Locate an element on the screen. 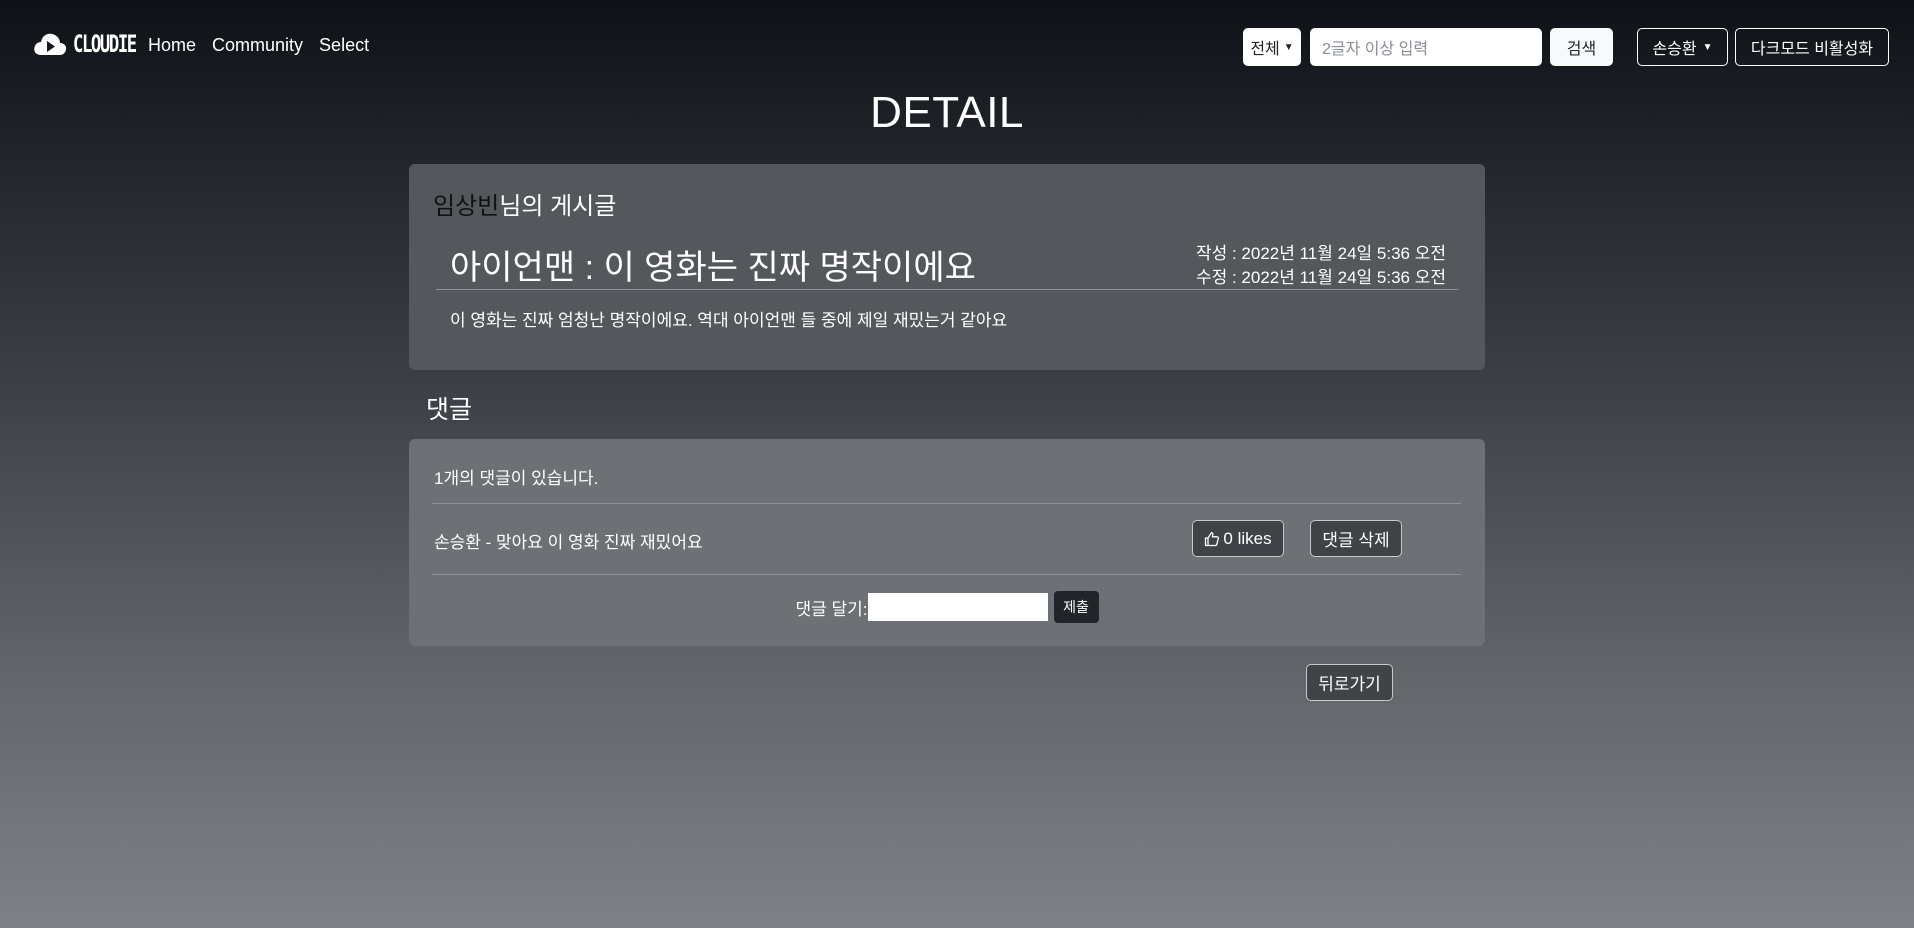 The width and height of the screenshot is (1914, 928). nav-link-home: Home is located at coordinates (172, 45).